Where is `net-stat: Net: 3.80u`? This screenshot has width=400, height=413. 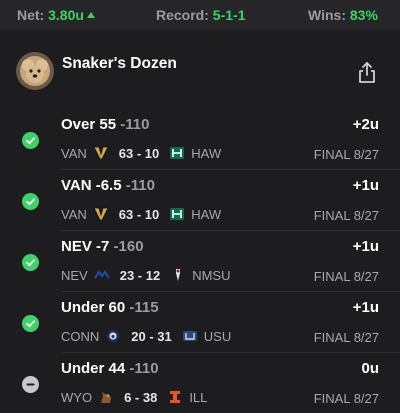
net-stat: Net: 3.80u is located at coordinates (56, 15).